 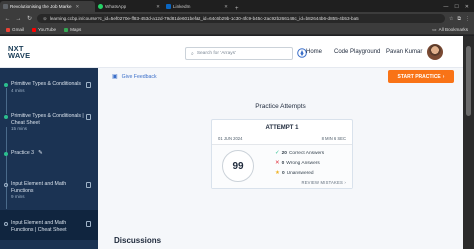 I want to click on edit-icon: ✎, so click(x=40, y=153).